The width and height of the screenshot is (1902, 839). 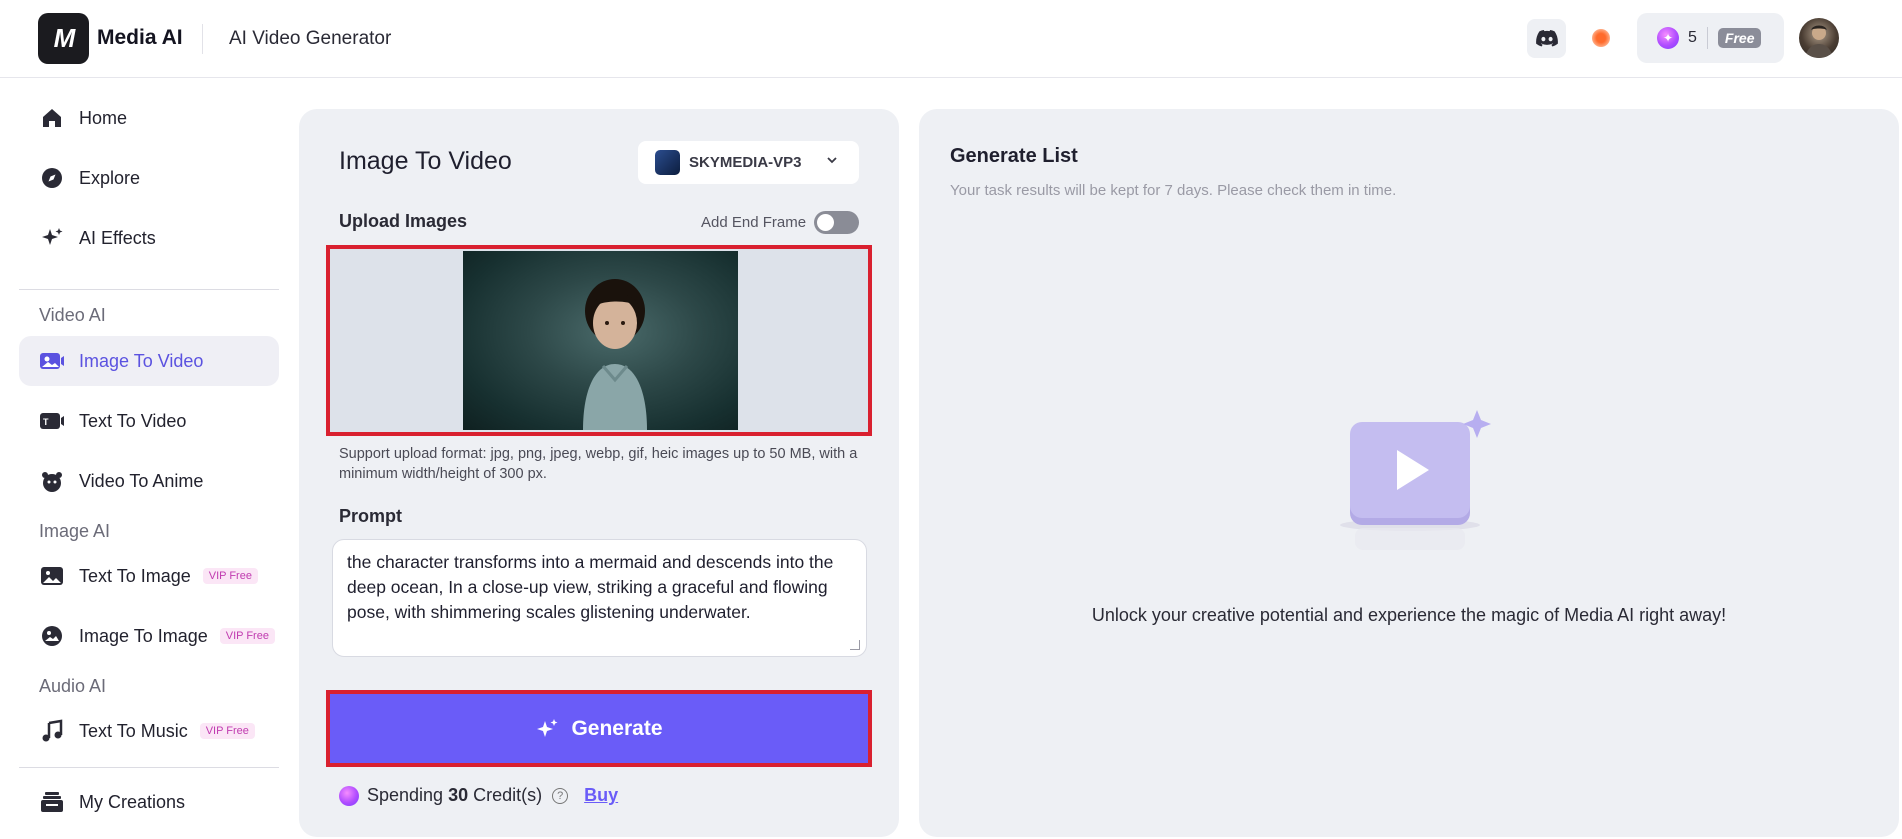 I want to click on editor-title: Image To Video, so click(x=425, y=161).